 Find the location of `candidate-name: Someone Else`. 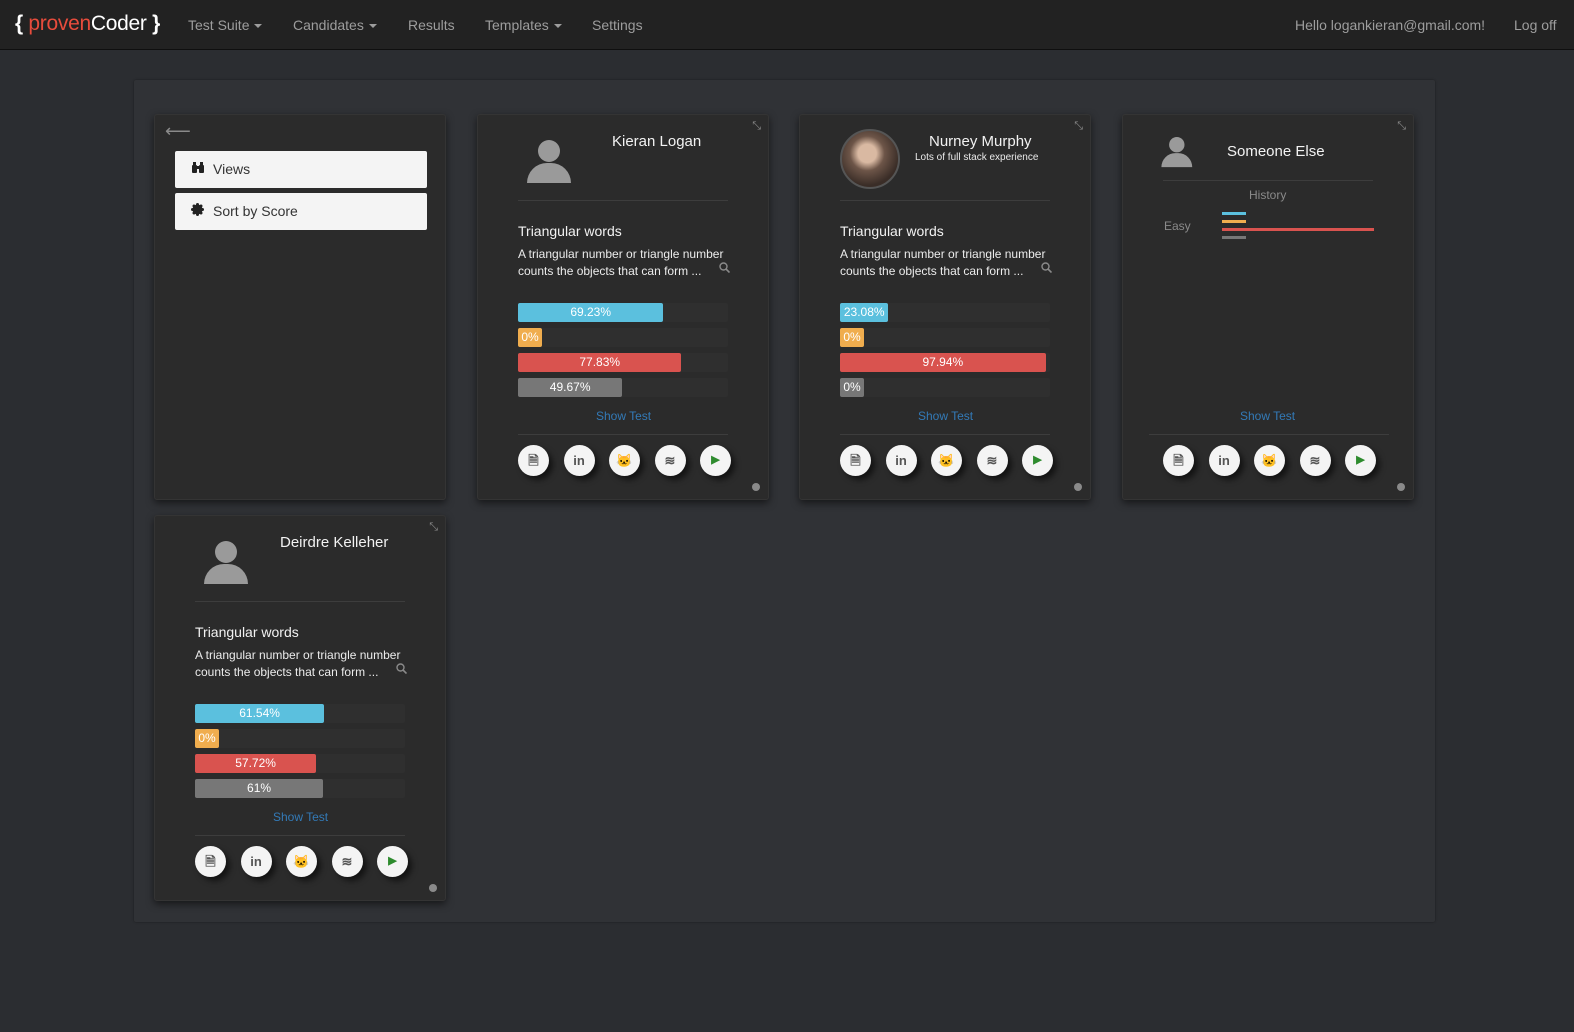

candidate-name: Someone Else is located at coordinates (1276, 151).